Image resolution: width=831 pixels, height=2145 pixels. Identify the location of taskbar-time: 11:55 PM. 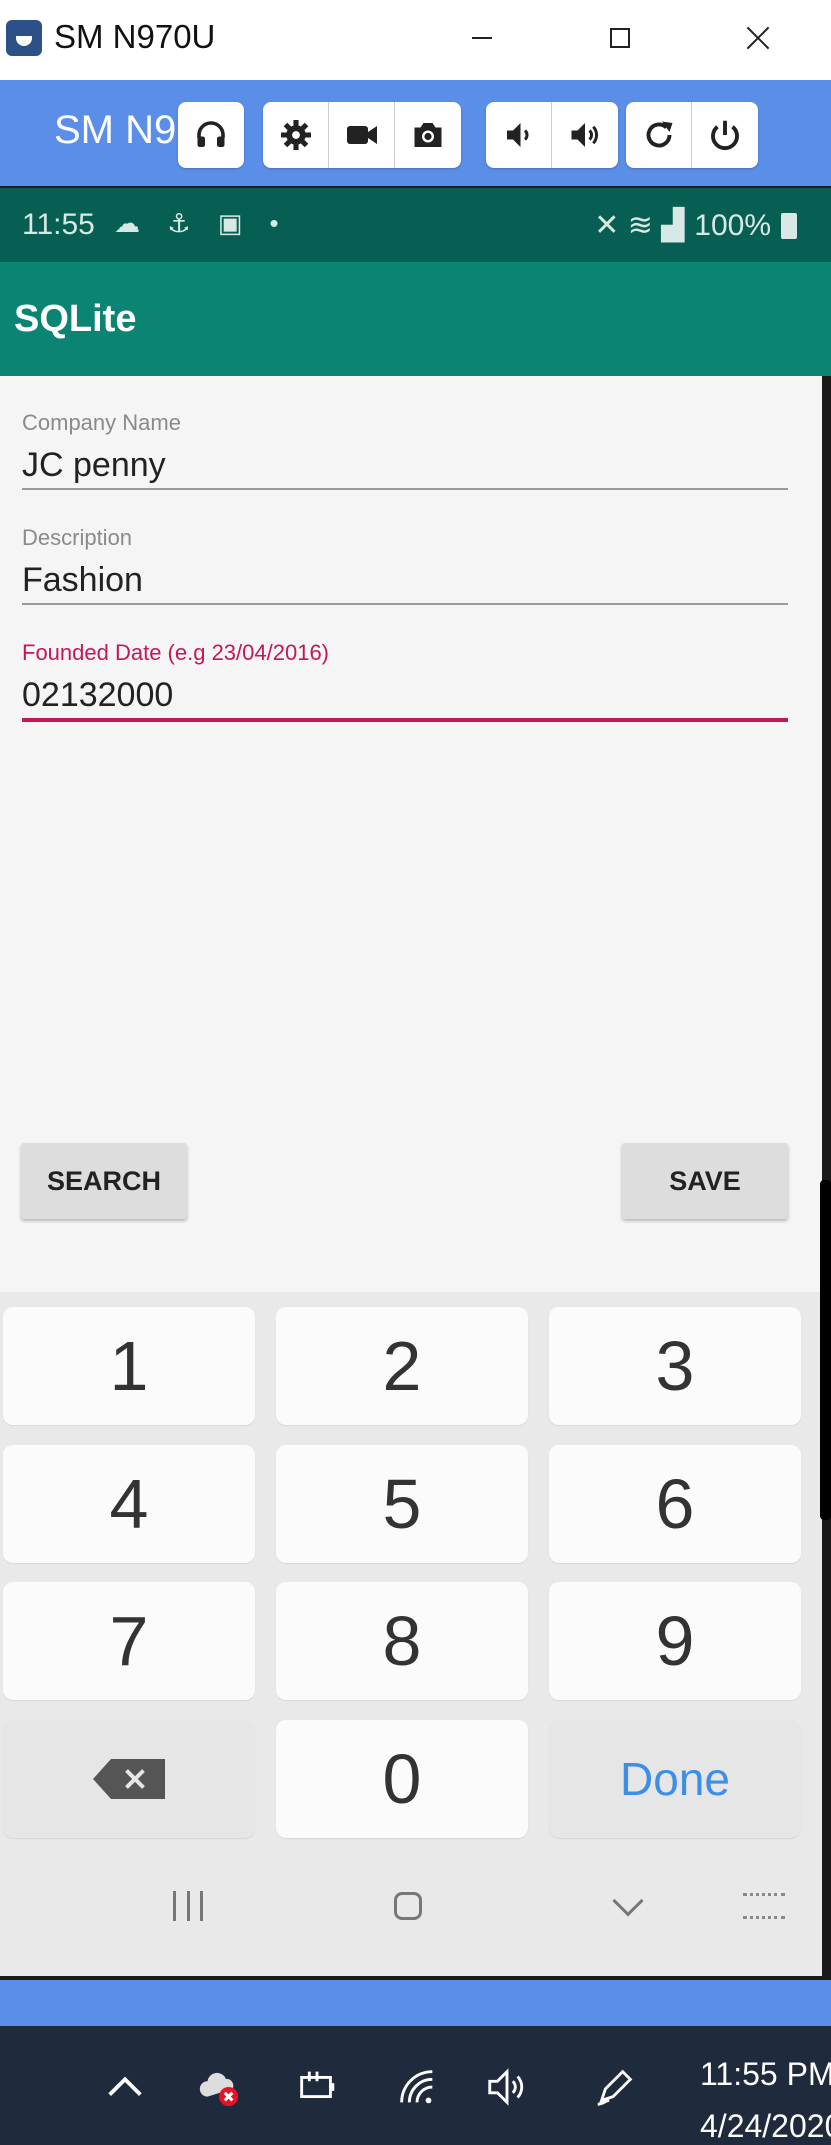
(765, 2074).